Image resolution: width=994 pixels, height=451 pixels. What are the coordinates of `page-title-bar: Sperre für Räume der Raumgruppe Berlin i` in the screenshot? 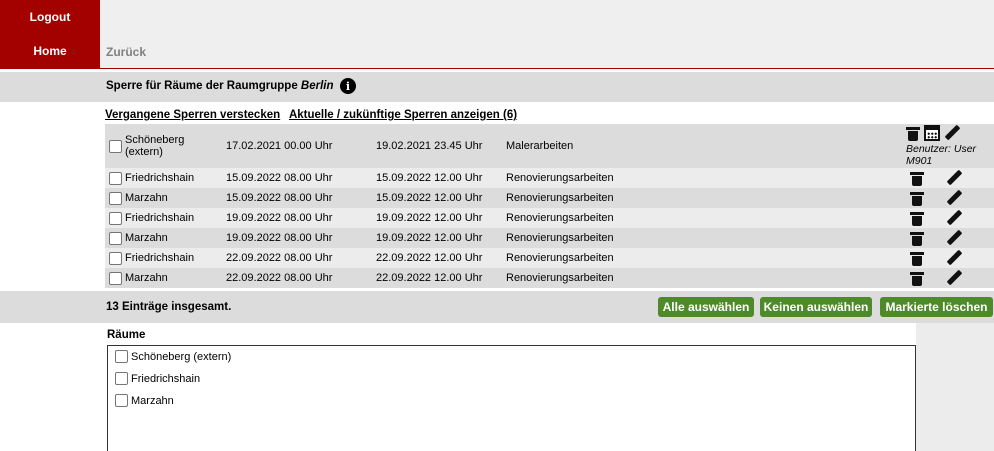 It's located at (547, 87).